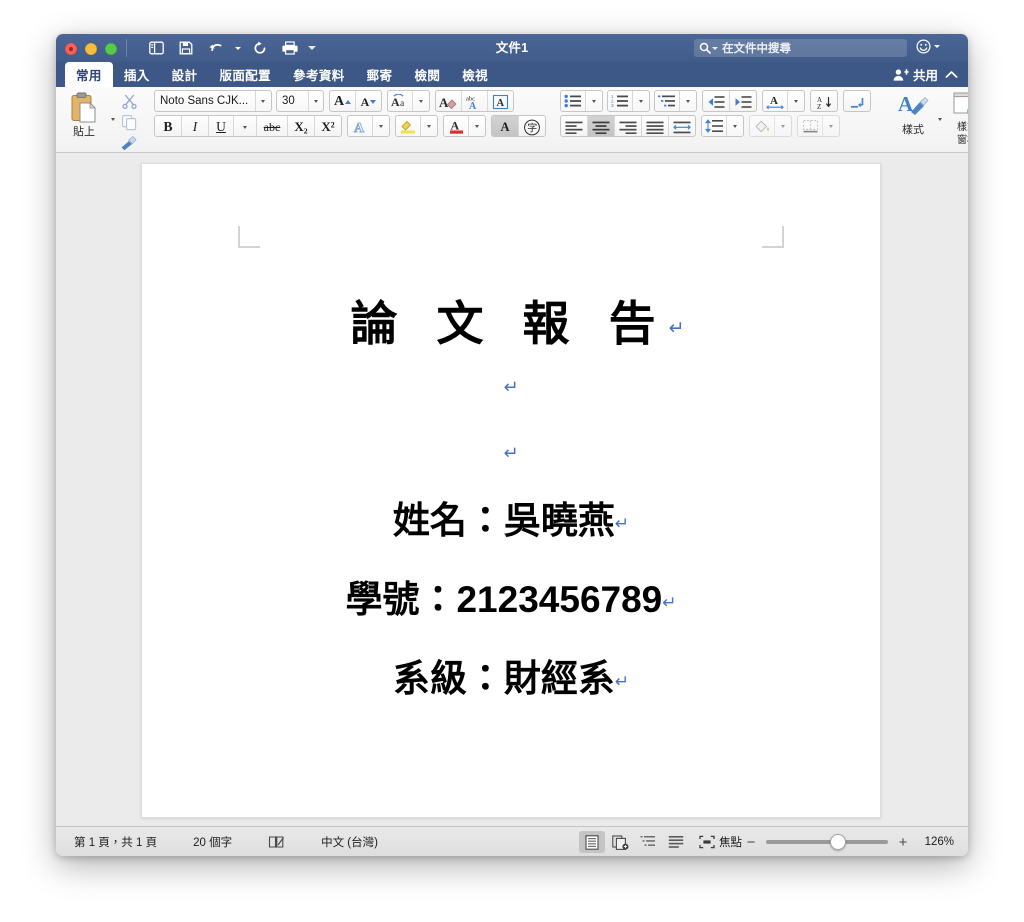 The width and height of the screenshot is (1024, 922). Describe the element at coordinates (427, 74) in the screenshot. I see `tab-review: 檢閱` at that location.